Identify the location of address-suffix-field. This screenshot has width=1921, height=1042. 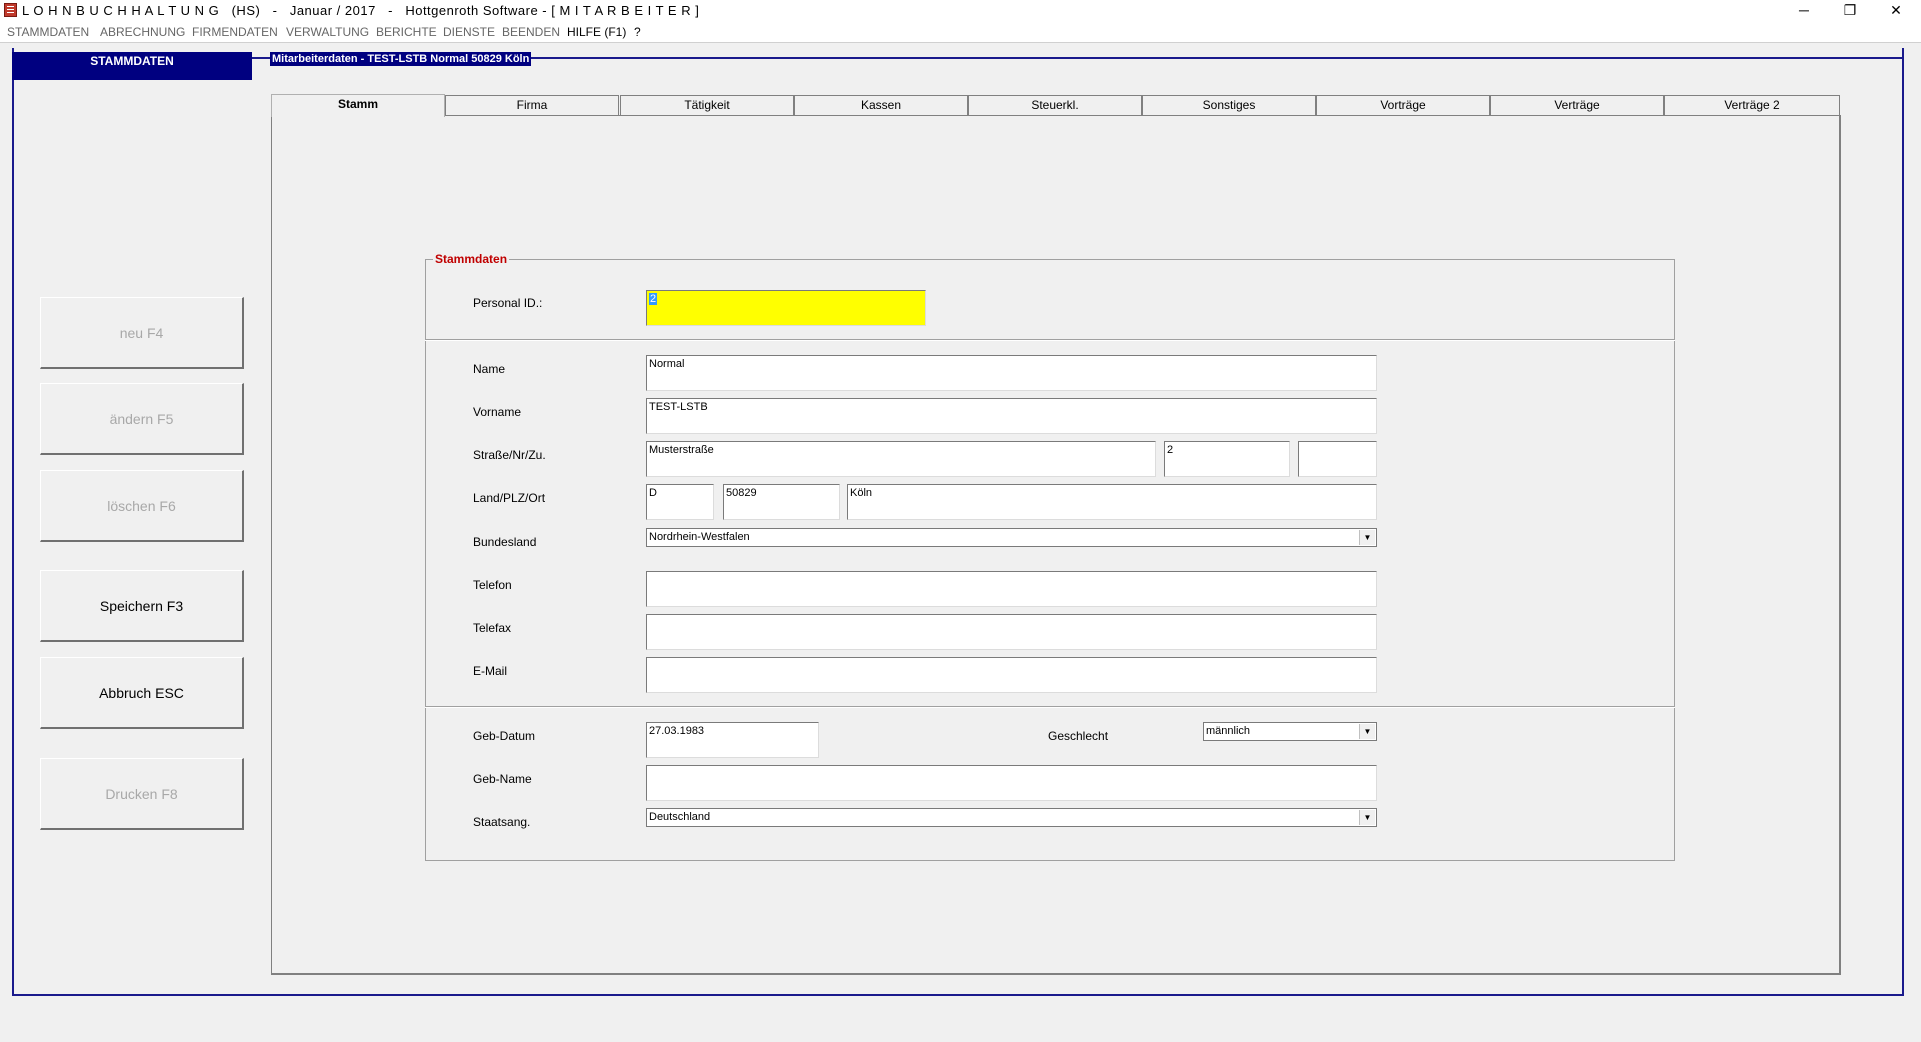
(1337, 459).